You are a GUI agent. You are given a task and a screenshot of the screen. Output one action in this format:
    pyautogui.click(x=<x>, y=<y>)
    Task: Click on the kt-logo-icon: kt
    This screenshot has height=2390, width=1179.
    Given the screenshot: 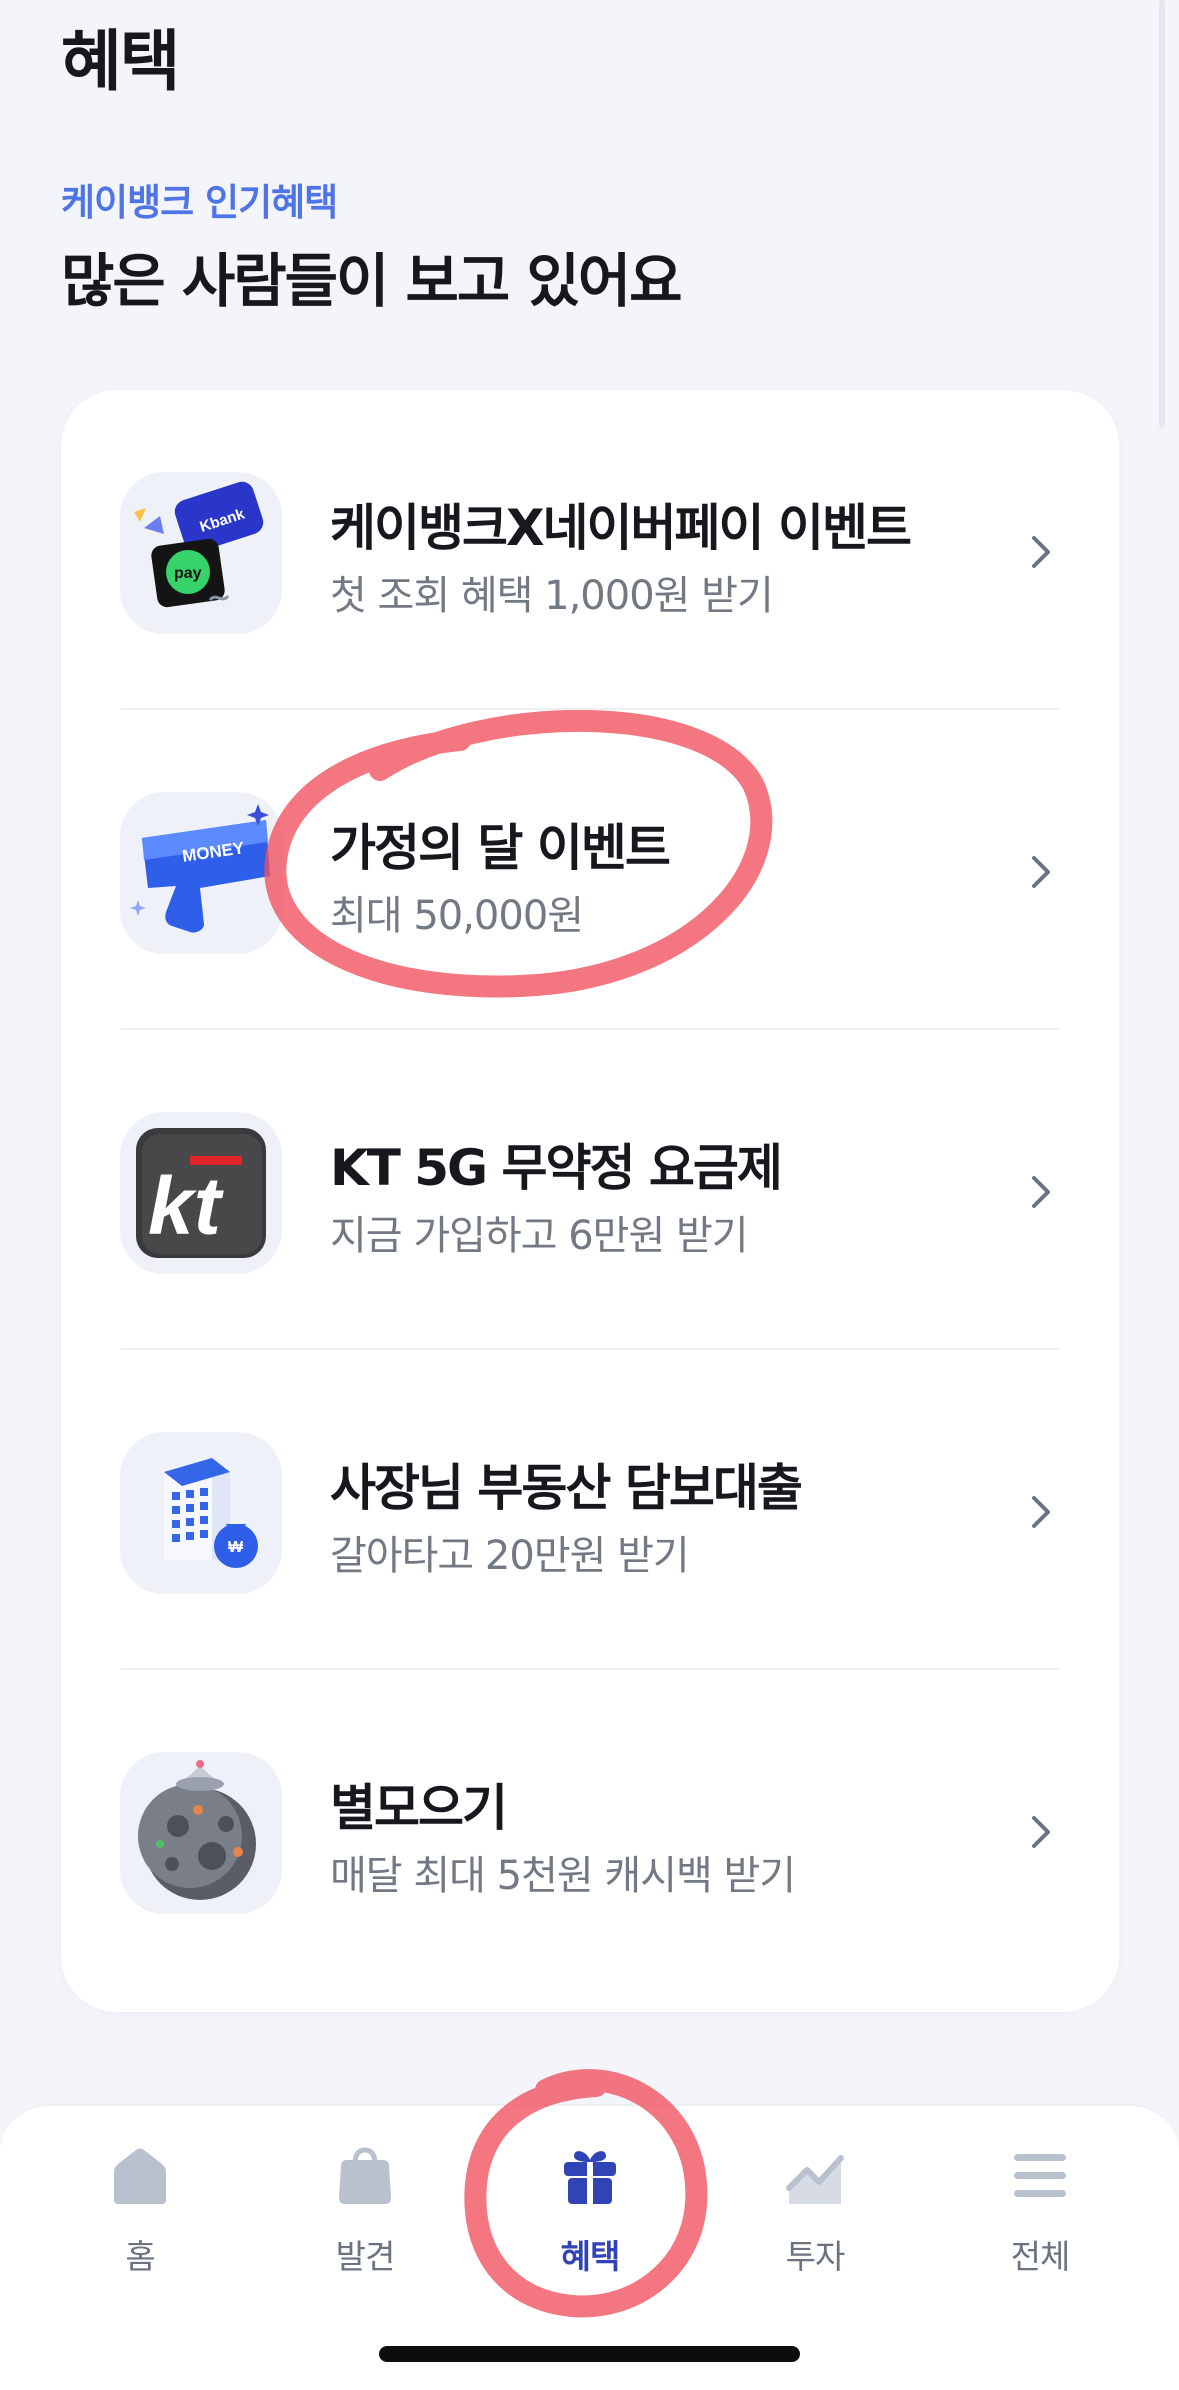 What is the action you would take?
    pyautogui.click(x=201, y=1193)
    